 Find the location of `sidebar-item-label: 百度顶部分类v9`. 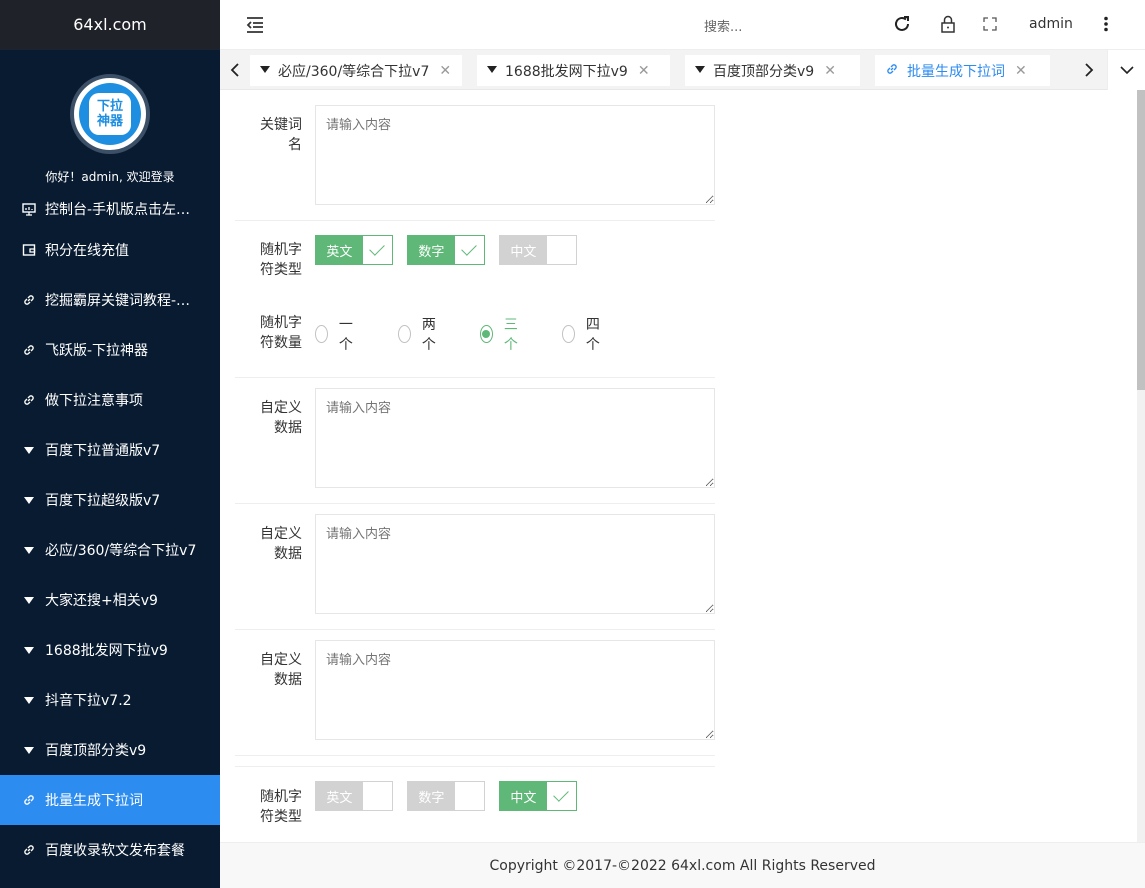

sidebar-item-label: 百度顶部分类v9 is located at coordinates (96, 751).